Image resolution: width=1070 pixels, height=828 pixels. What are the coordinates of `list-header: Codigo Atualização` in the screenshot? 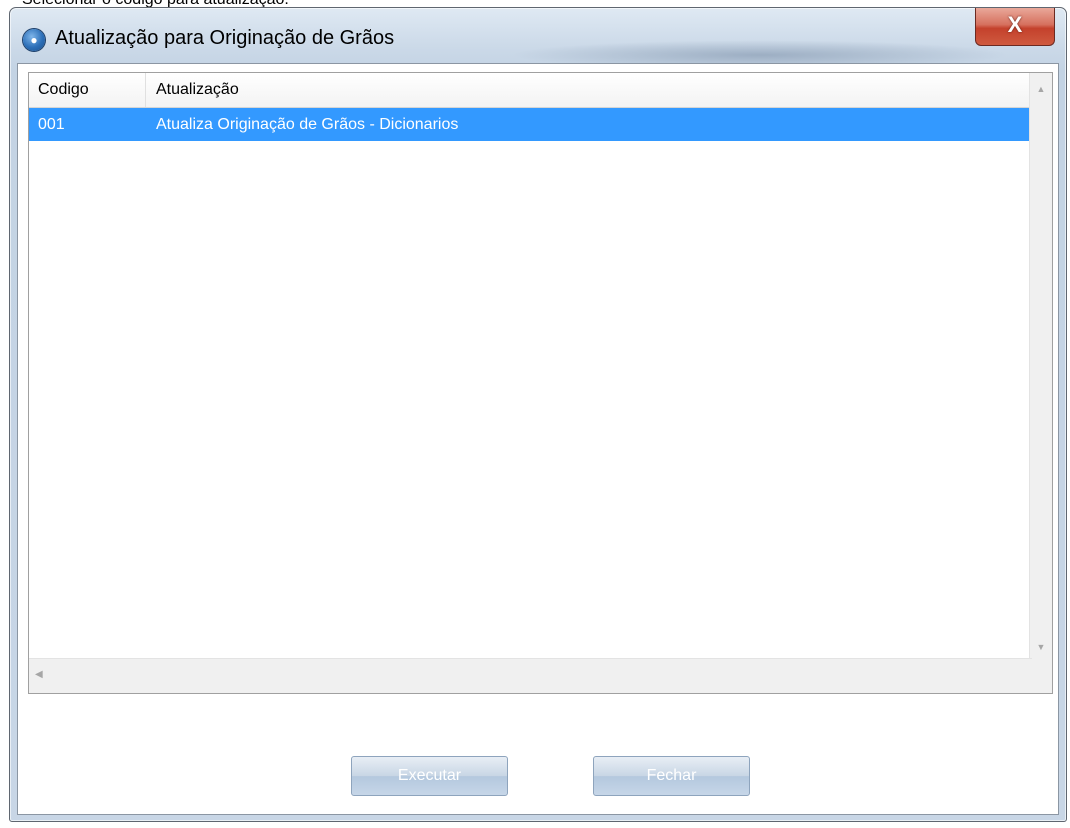 It's located at (530, 90).